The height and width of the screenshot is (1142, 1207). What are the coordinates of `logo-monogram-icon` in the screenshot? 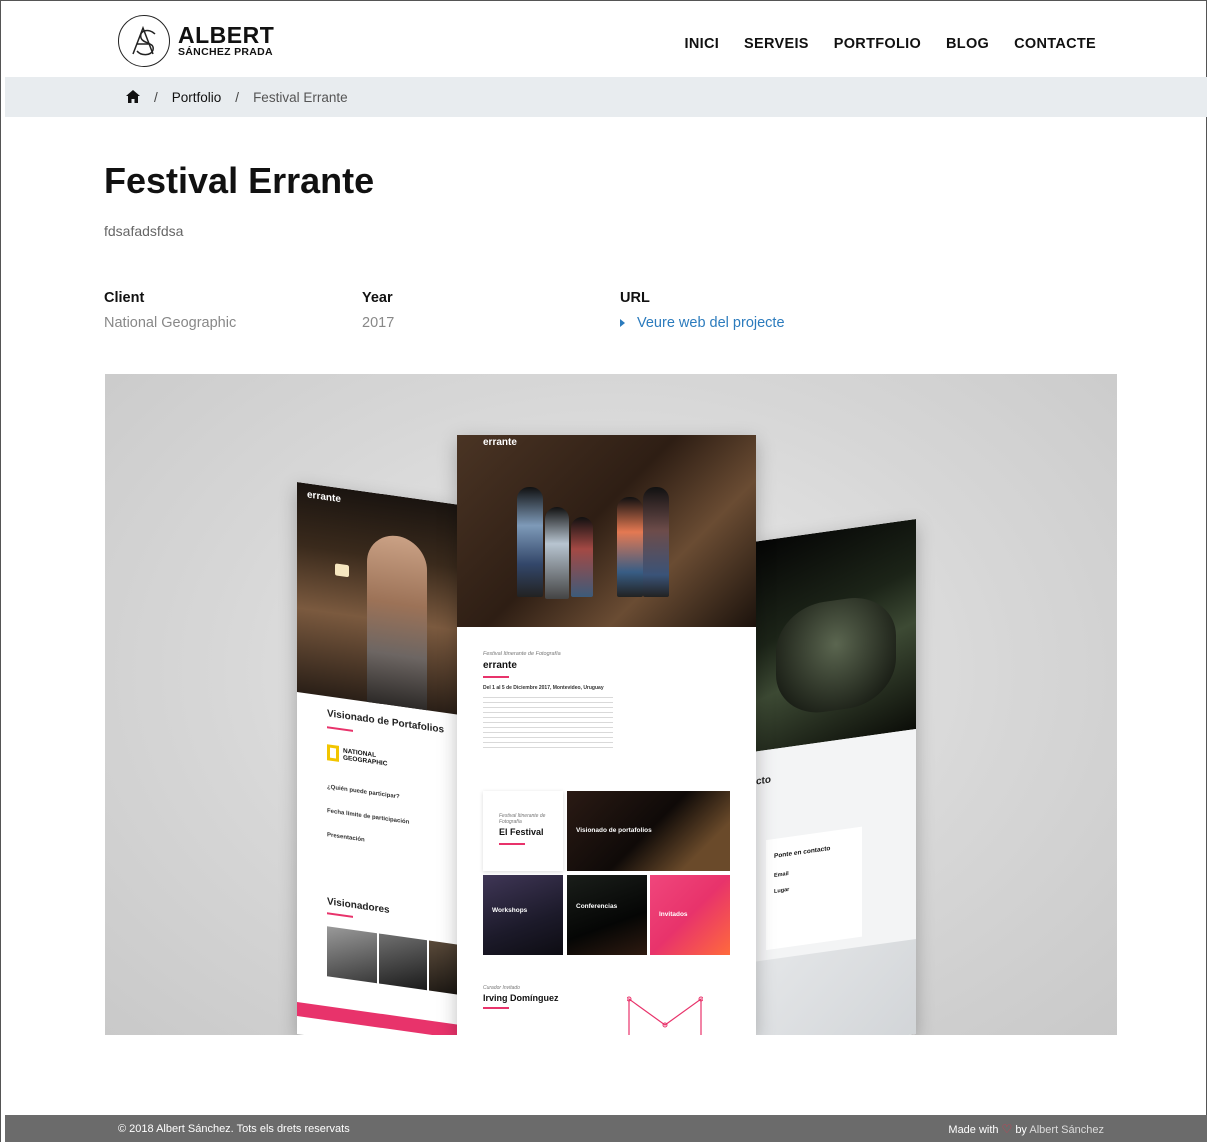 It's located at (144, 41).